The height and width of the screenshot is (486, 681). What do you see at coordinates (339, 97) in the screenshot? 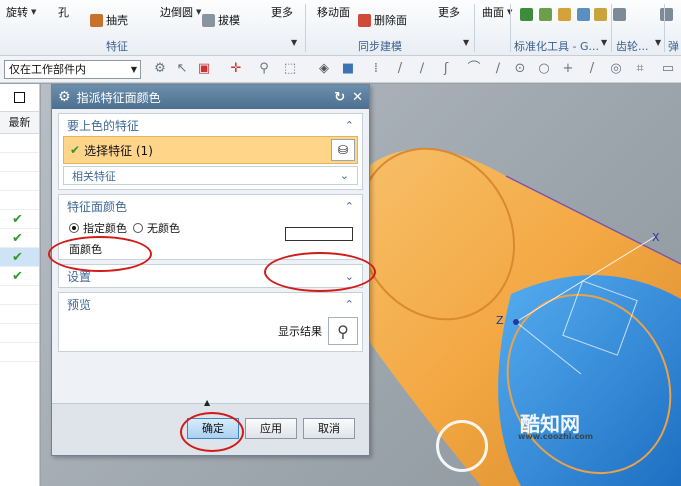
I see `reset-icon: ↻` at bounding box center [339, 97].